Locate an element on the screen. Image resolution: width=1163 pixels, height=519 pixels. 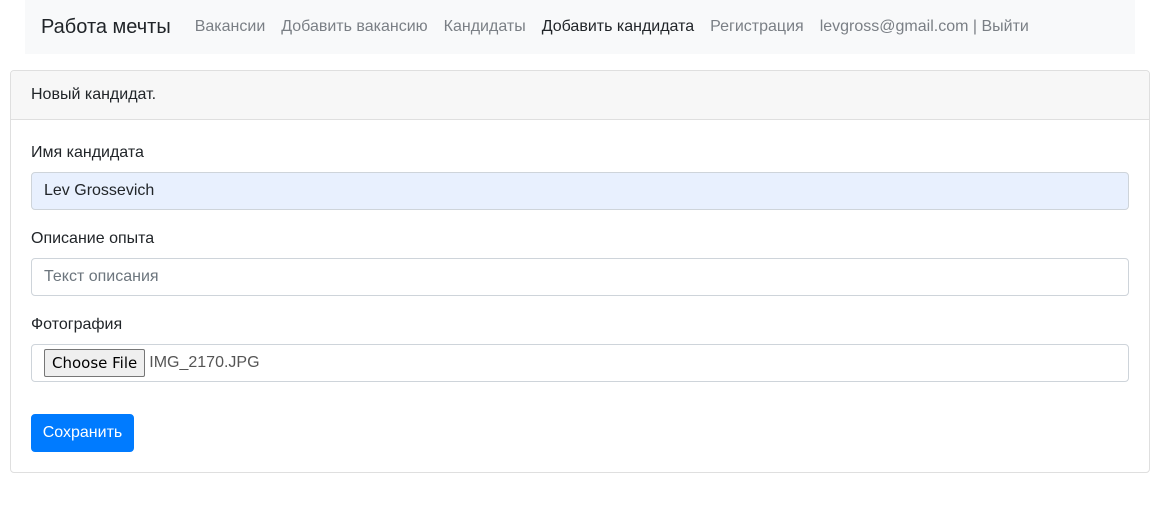
save-button: Сохранить is located at coordinates (82, 433).